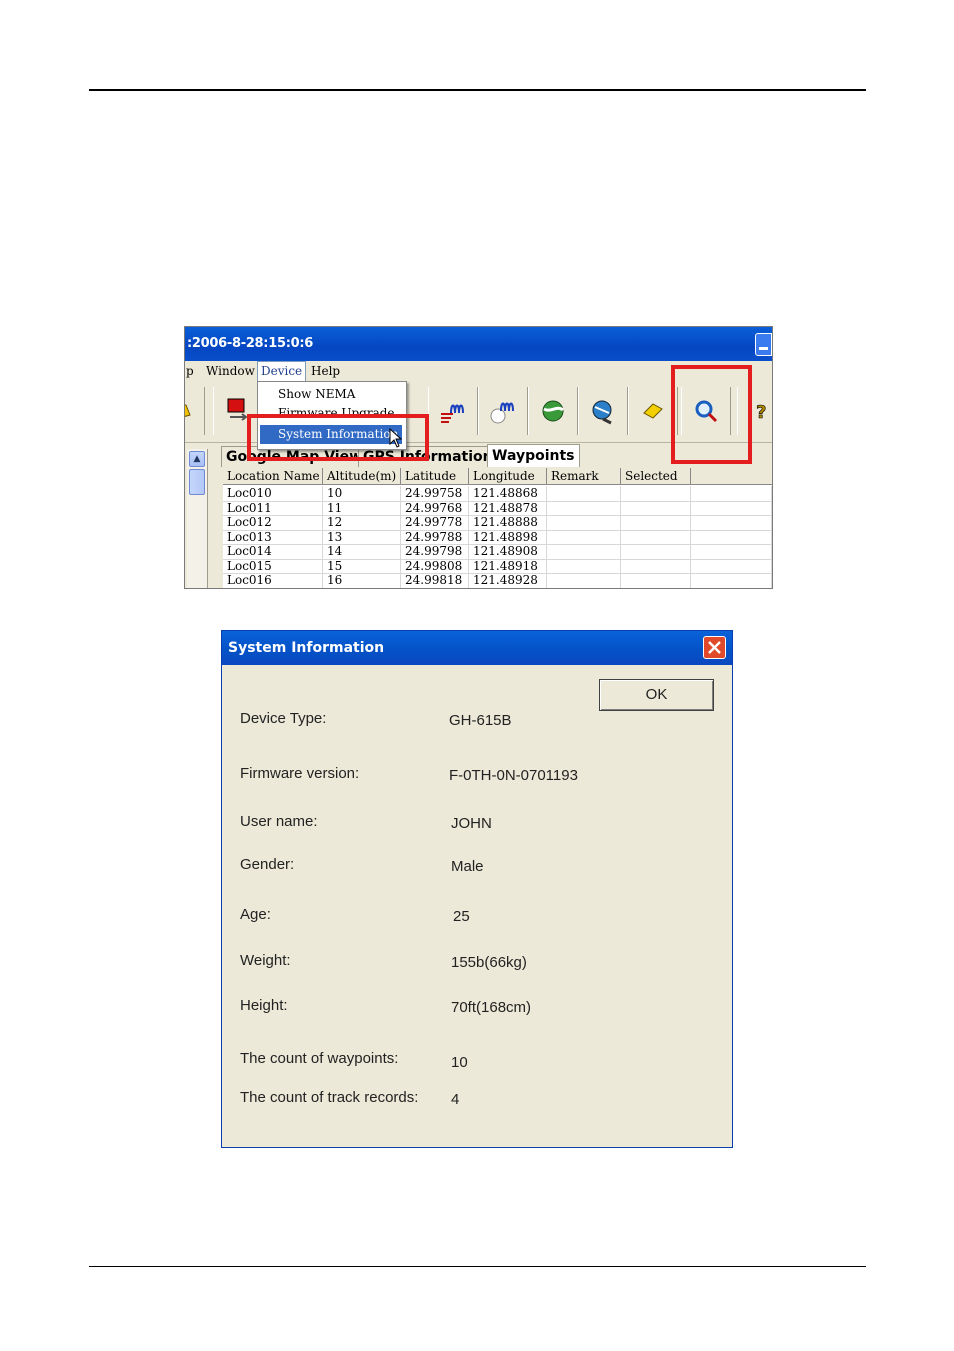 This screenshot has width=954, height=1351. Describe the element at coordinates (300, 773) in the screenshot. I see `firmware-version-label: Firmware version:` at that location.